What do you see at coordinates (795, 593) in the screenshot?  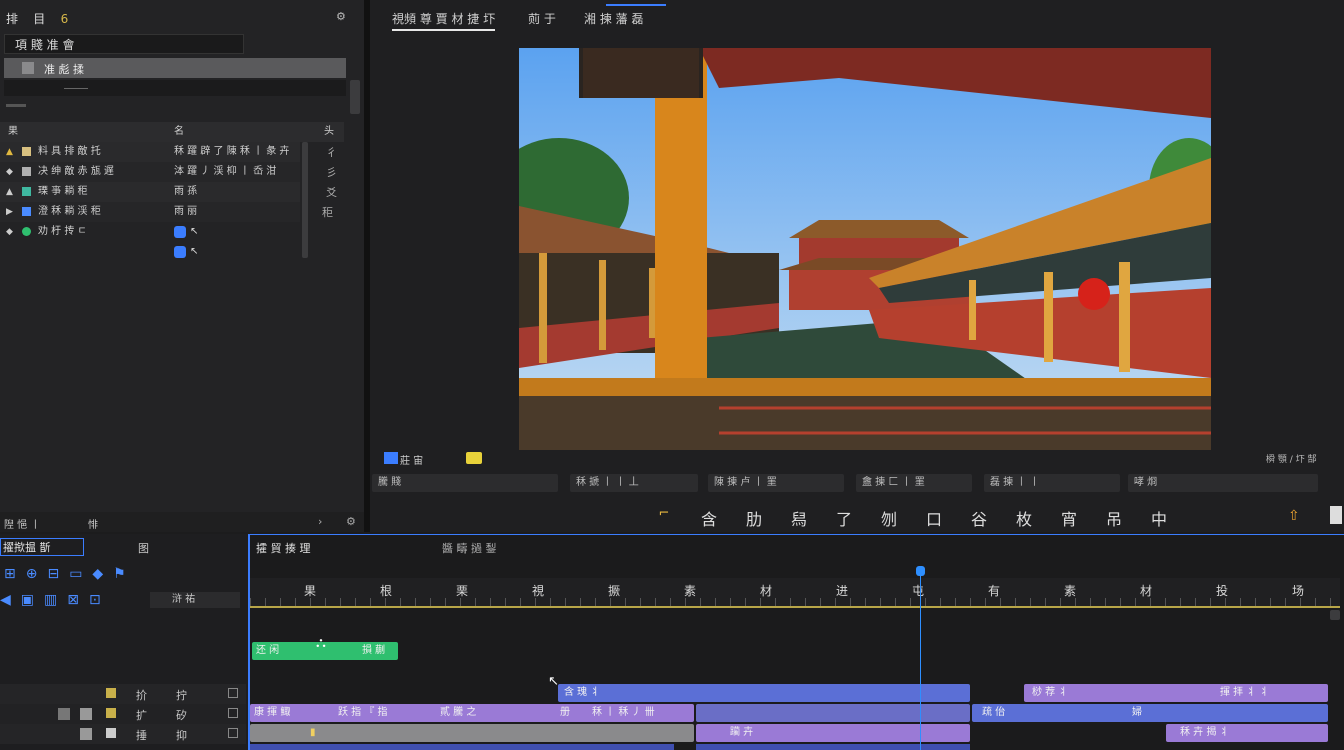 I see `time-ruler: 果 根 栗 視 撅 素 材 进 屯 有 素 材 投 场` at bounding box center [795, 593].